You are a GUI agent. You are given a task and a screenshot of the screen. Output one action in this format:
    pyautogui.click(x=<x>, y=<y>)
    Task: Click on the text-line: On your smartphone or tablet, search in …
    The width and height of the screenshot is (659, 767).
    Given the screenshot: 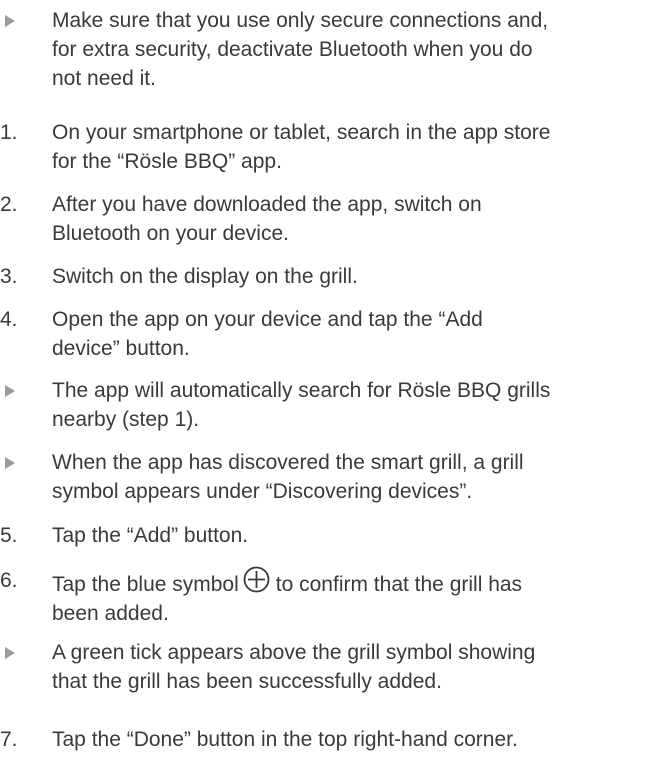 What is the action you would take?
    pyautogui.click(x=301, y=132)
    